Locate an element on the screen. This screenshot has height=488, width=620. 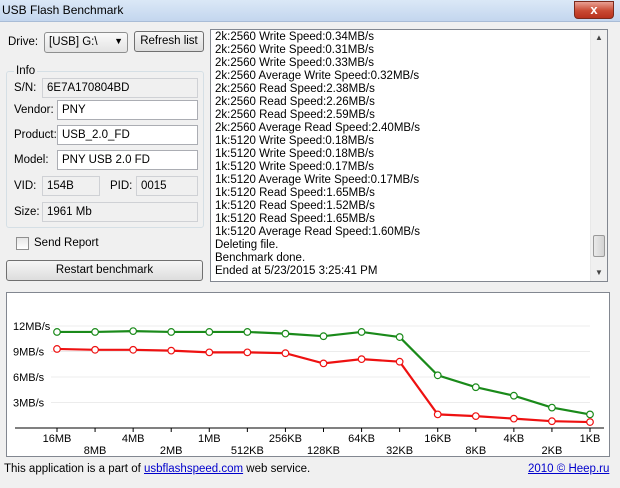
product-label: Product: is located at coordinates (35, 135).